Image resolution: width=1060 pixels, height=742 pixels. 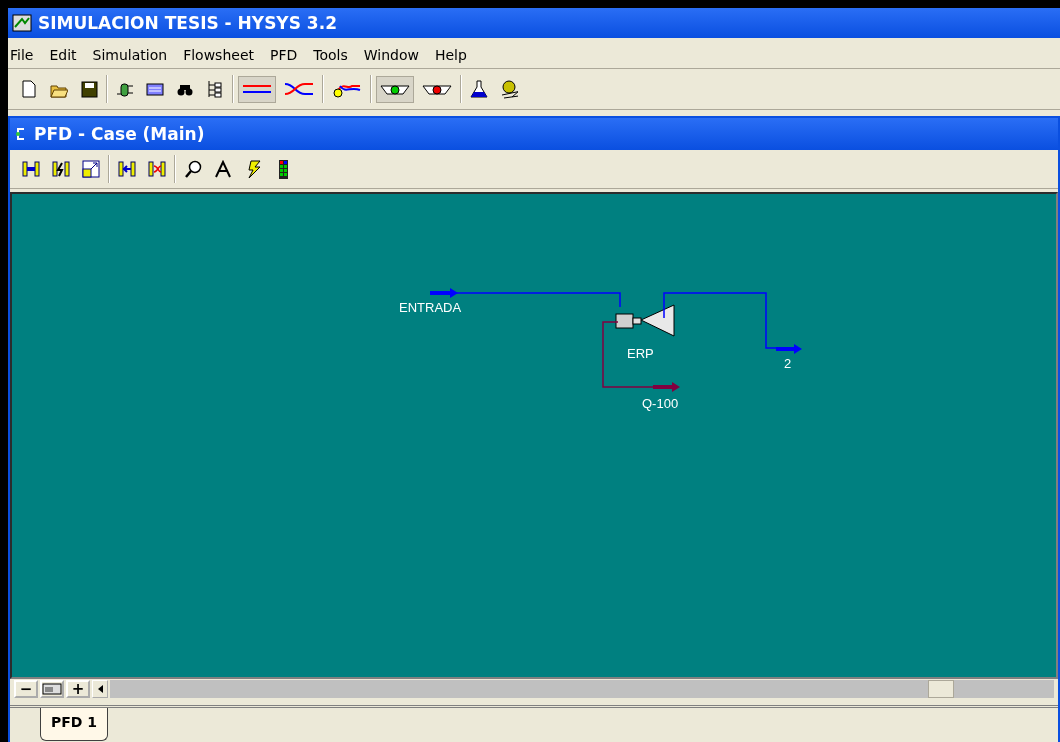 I want to click on h-beam-swap-icon, so click(x=157, y=169).